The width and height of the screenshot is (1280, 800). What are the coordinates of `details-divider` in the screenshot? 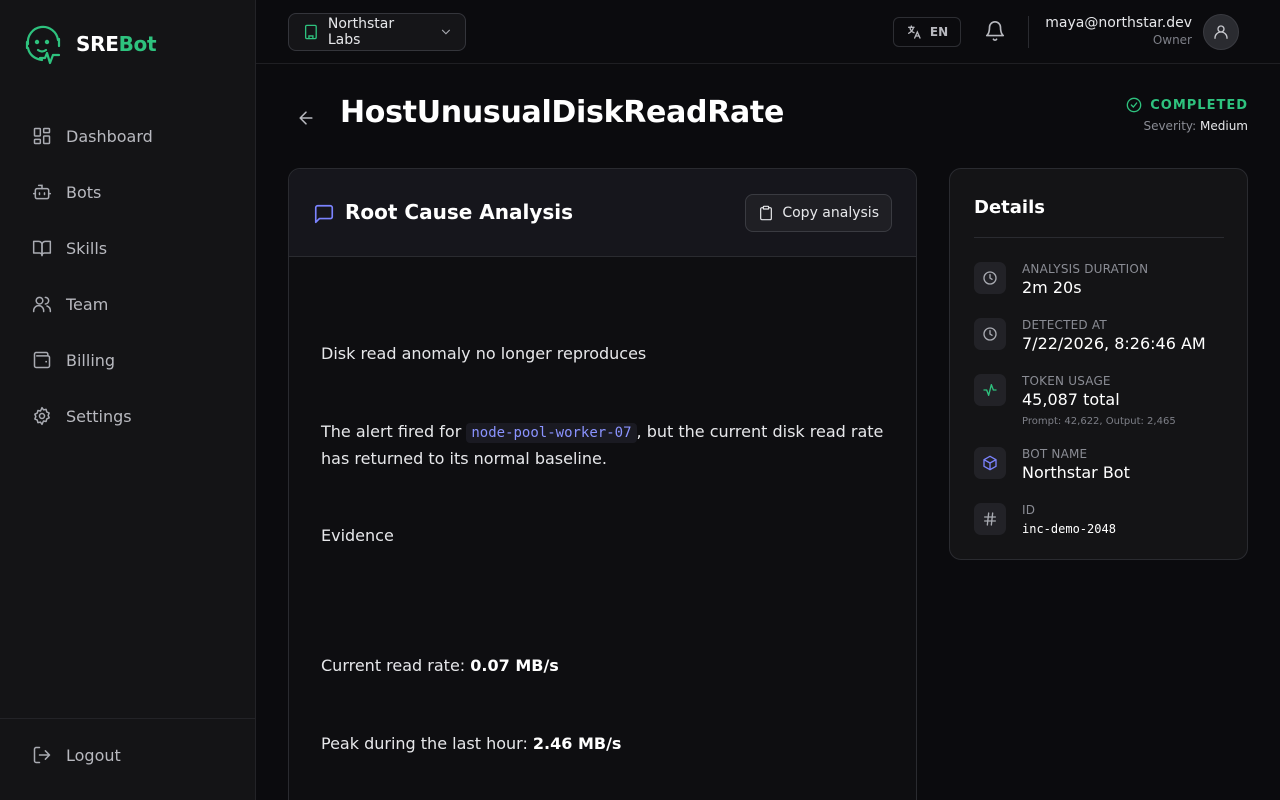 It's located at (1099, 237).